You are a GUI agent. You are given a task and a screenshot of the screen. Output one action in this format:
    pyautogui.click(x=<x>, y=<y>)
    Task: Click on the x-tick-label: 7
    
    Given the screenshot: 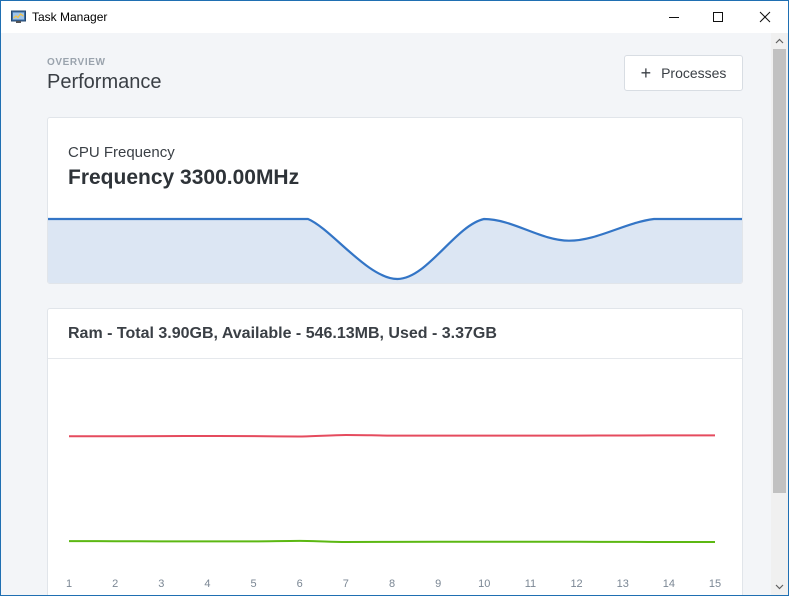 What is the action you would take?
    pyautogui.click(x=346, y=584)
    